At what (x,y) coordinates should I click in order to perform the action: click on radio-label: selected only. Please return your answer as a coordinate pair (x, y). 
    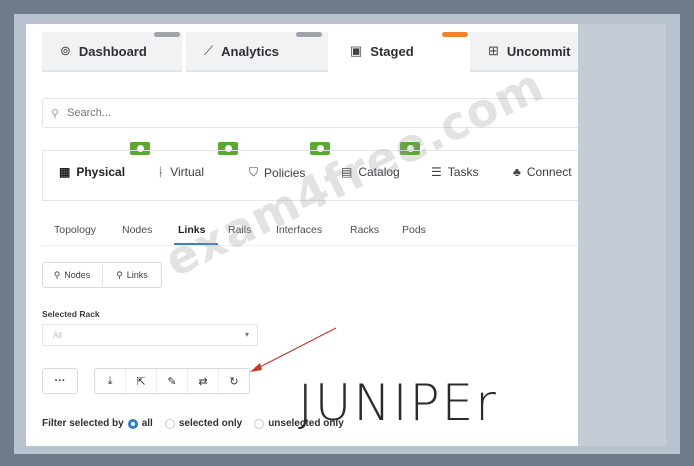
    Looking at the image, I should click on (210, 423).